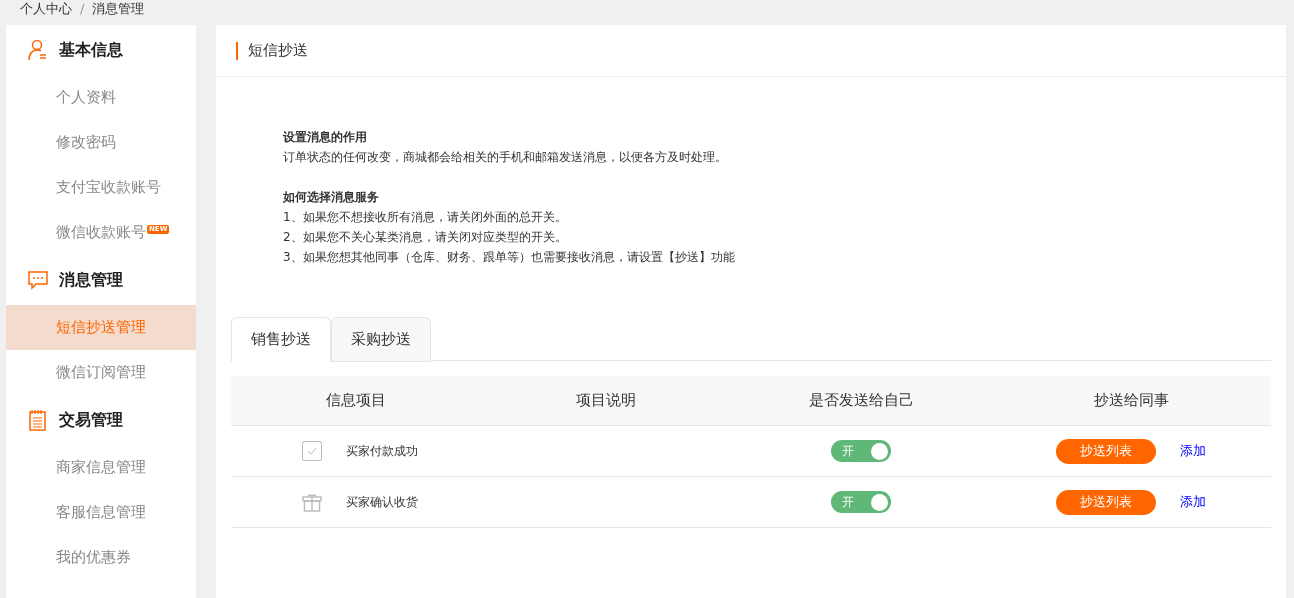 This screenshot has width=1294, height=598. What do you see at coordinates (1131, 401) in the screenshot?
I see `column-header: 抄送给同事` at bounding box center [1131, 401].